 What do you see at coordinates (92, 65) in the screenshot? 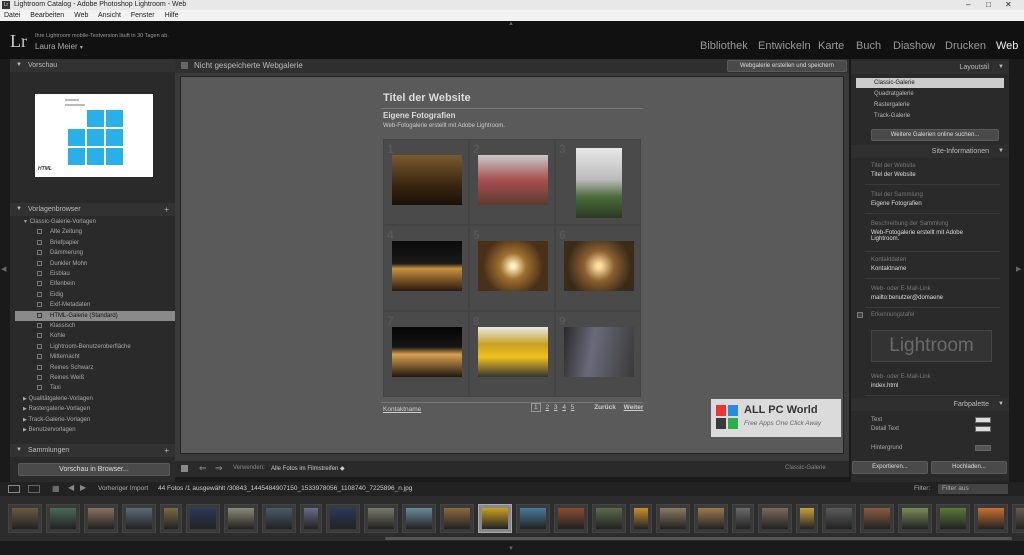
I see `preview-panel-header: ▼ Vorschau` at bounding box center [92, 65].